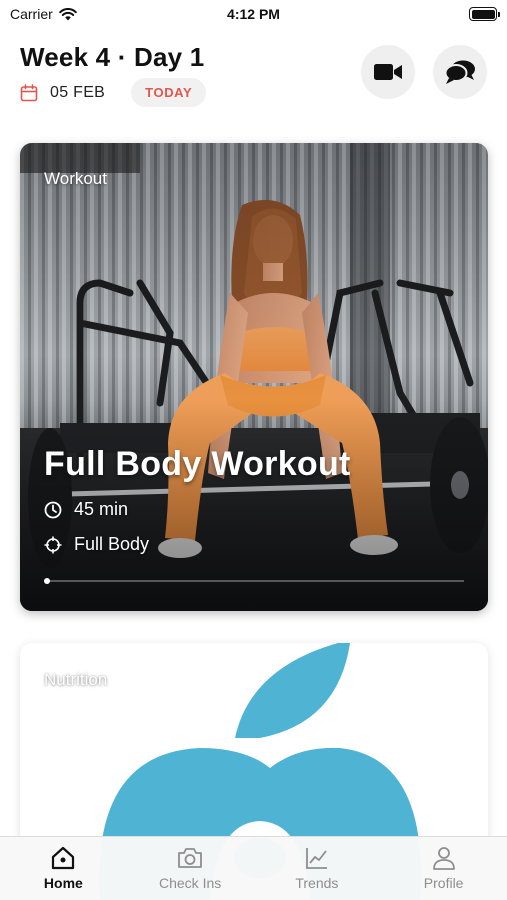 The height and width of the screenshot is (900, 507). I want to click on nutrition-card-label: Nutrition, so click(76, 679).